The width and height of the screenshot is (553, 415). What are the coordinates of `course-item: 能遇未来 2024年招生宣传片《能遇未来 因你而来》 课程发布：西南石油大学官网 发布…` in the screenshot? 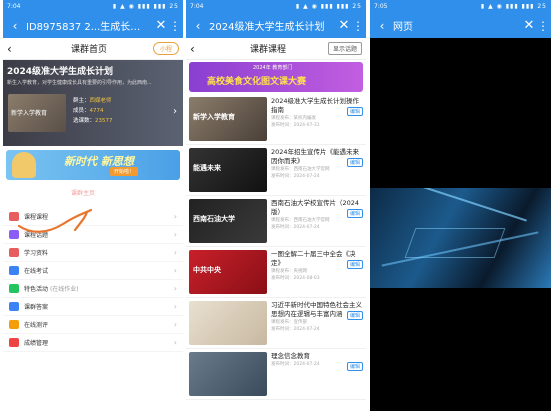 It's located at (276, 170).